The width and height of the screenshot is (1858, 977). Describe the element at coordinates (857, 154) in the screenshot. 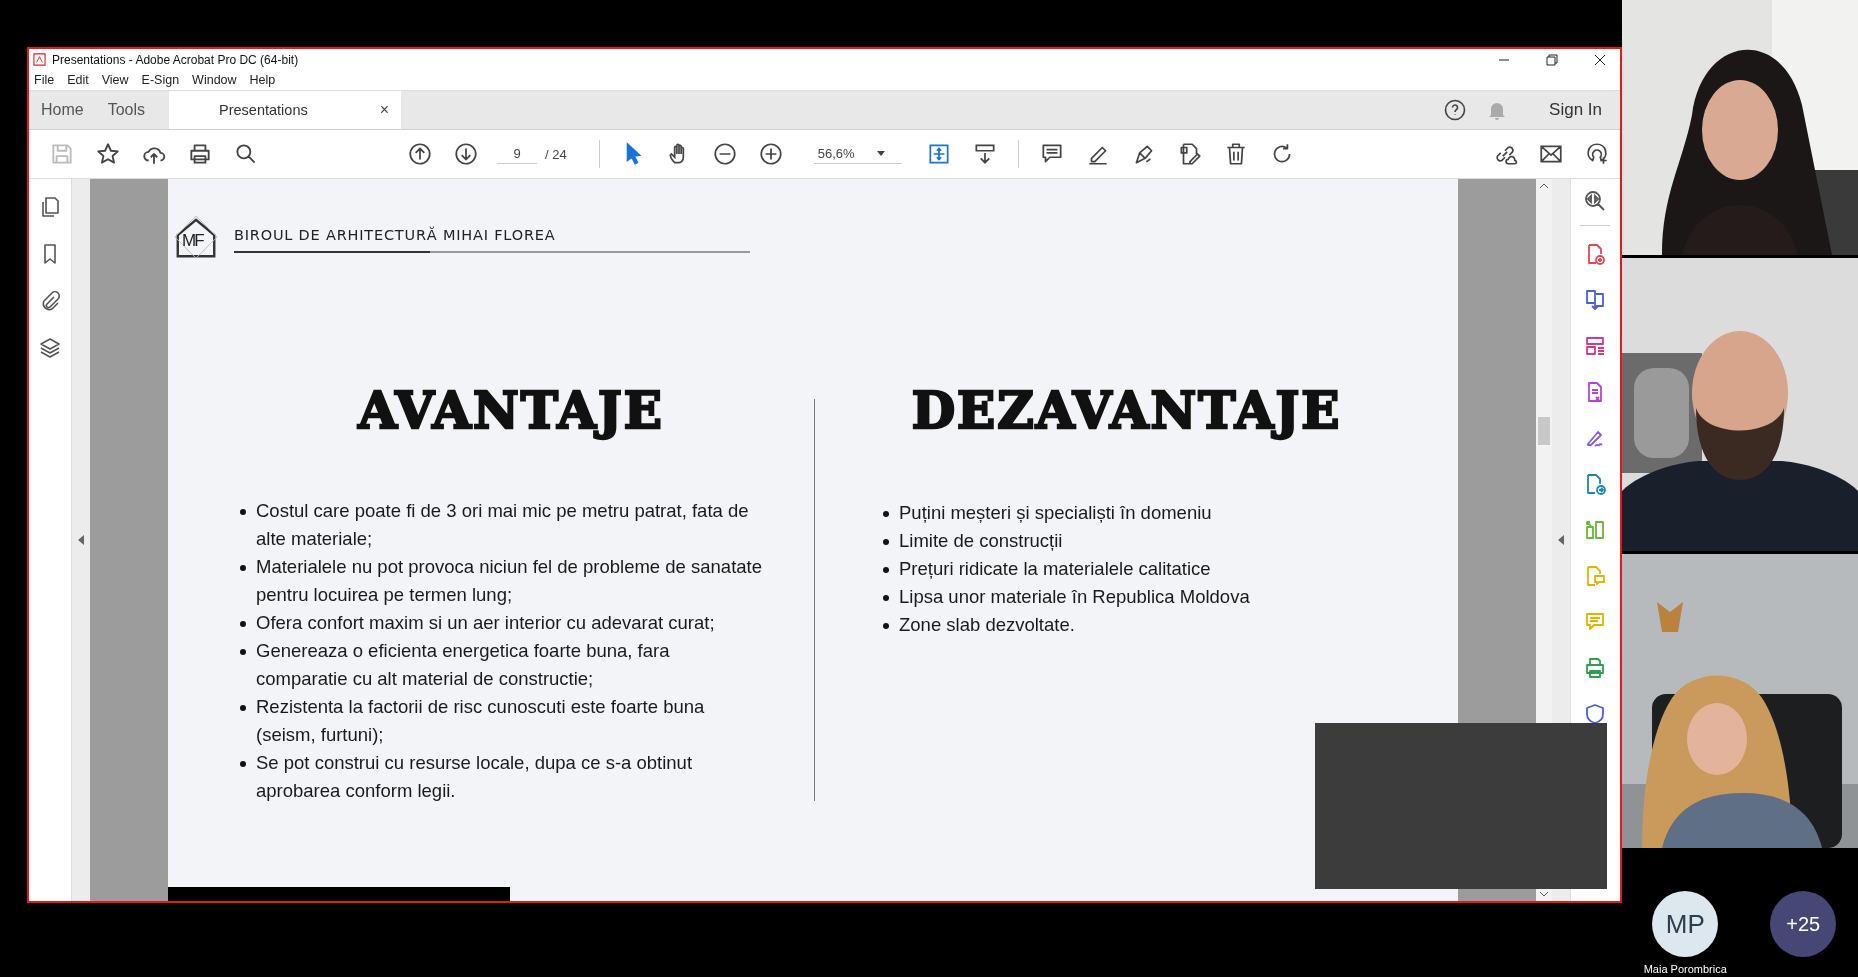

I see `zoom-dropdown: 56,6%` at that location.